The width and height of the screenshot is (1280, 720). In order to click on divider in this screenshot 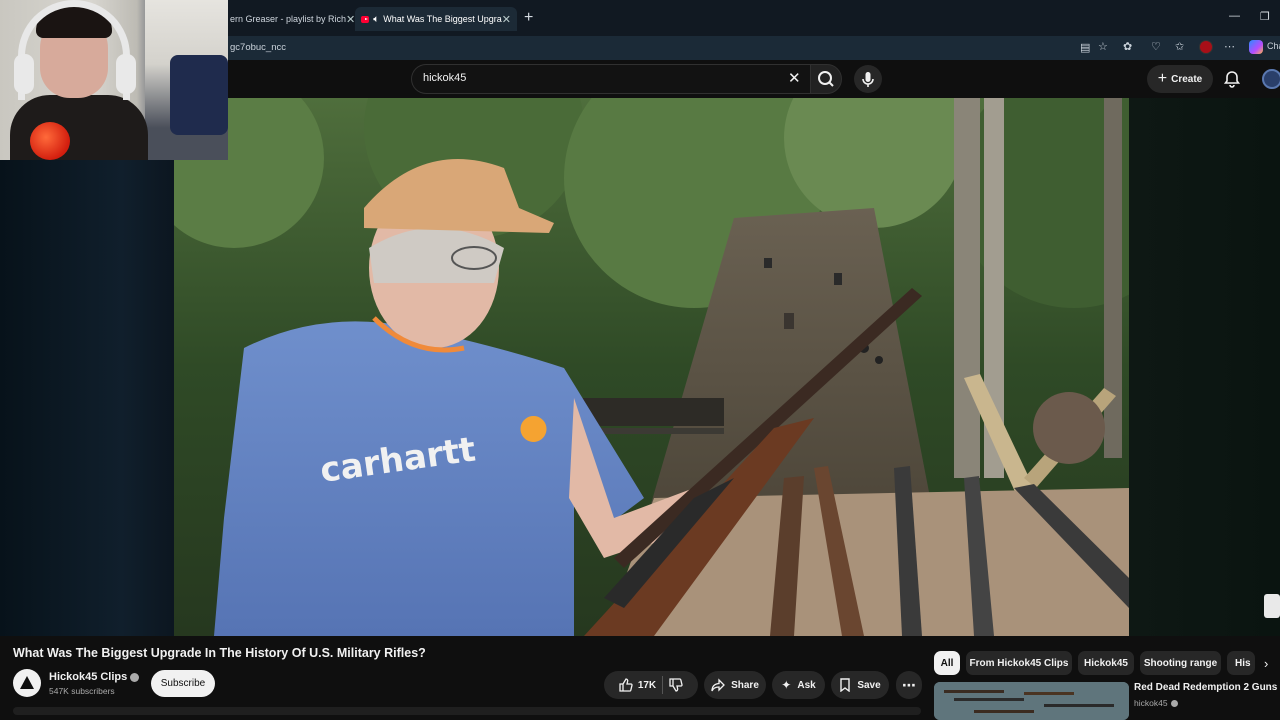, I will do `click(663, 685)`.